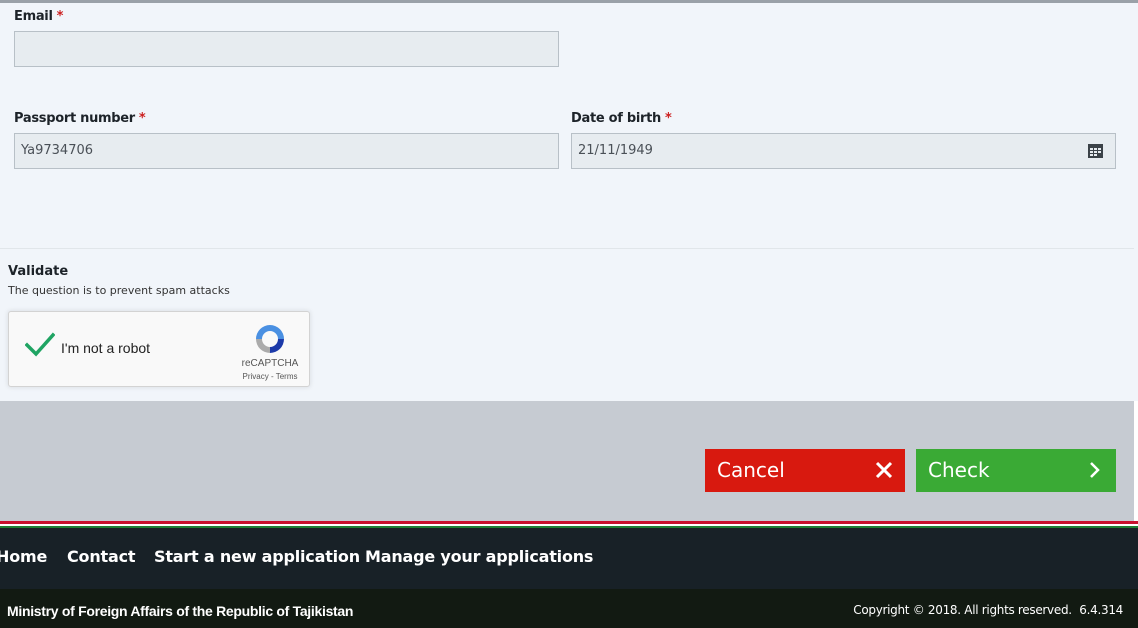 The height and width of the screenshot is (628, 1138). Describe the element at coordinates (270, 339) in the screenshot. I see `recaptcha-logo-icon` at that location.